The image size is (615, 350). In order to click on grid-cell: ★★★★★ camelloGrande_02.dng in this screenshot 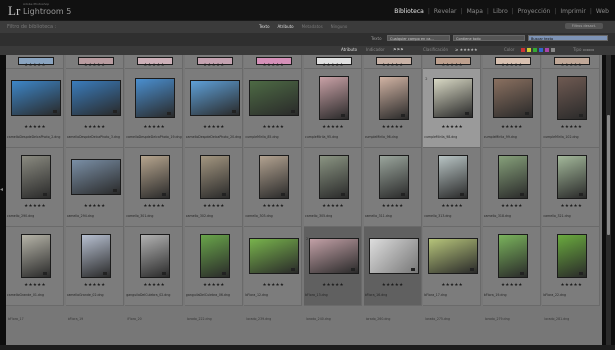, I will do `click(94, 266)`.